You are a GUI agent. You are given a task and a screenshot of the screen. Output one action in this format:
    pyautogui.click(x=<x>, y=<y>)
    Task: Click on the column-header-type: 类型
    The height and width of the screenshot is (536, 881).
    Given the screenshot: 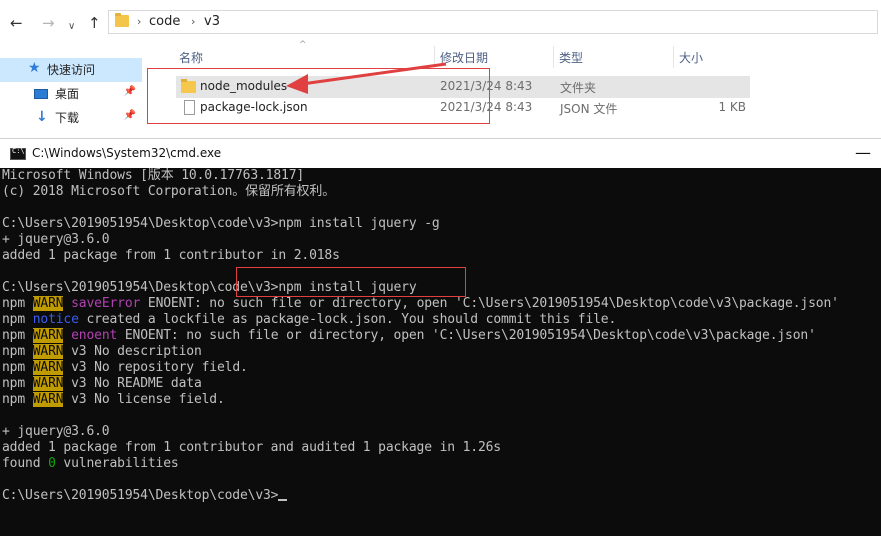 What is the action you would take?
    pyautogui.click(x=571, y=57)
    